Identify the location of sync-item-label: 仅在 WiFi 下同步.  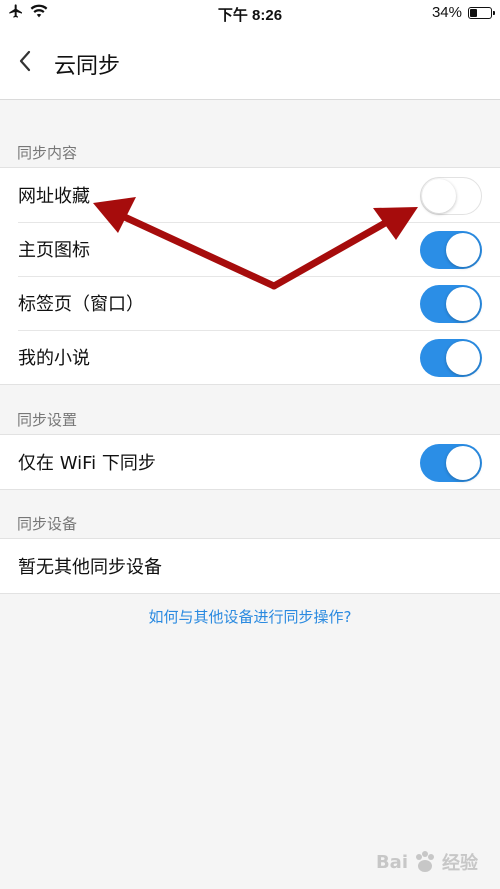
(87, 463).